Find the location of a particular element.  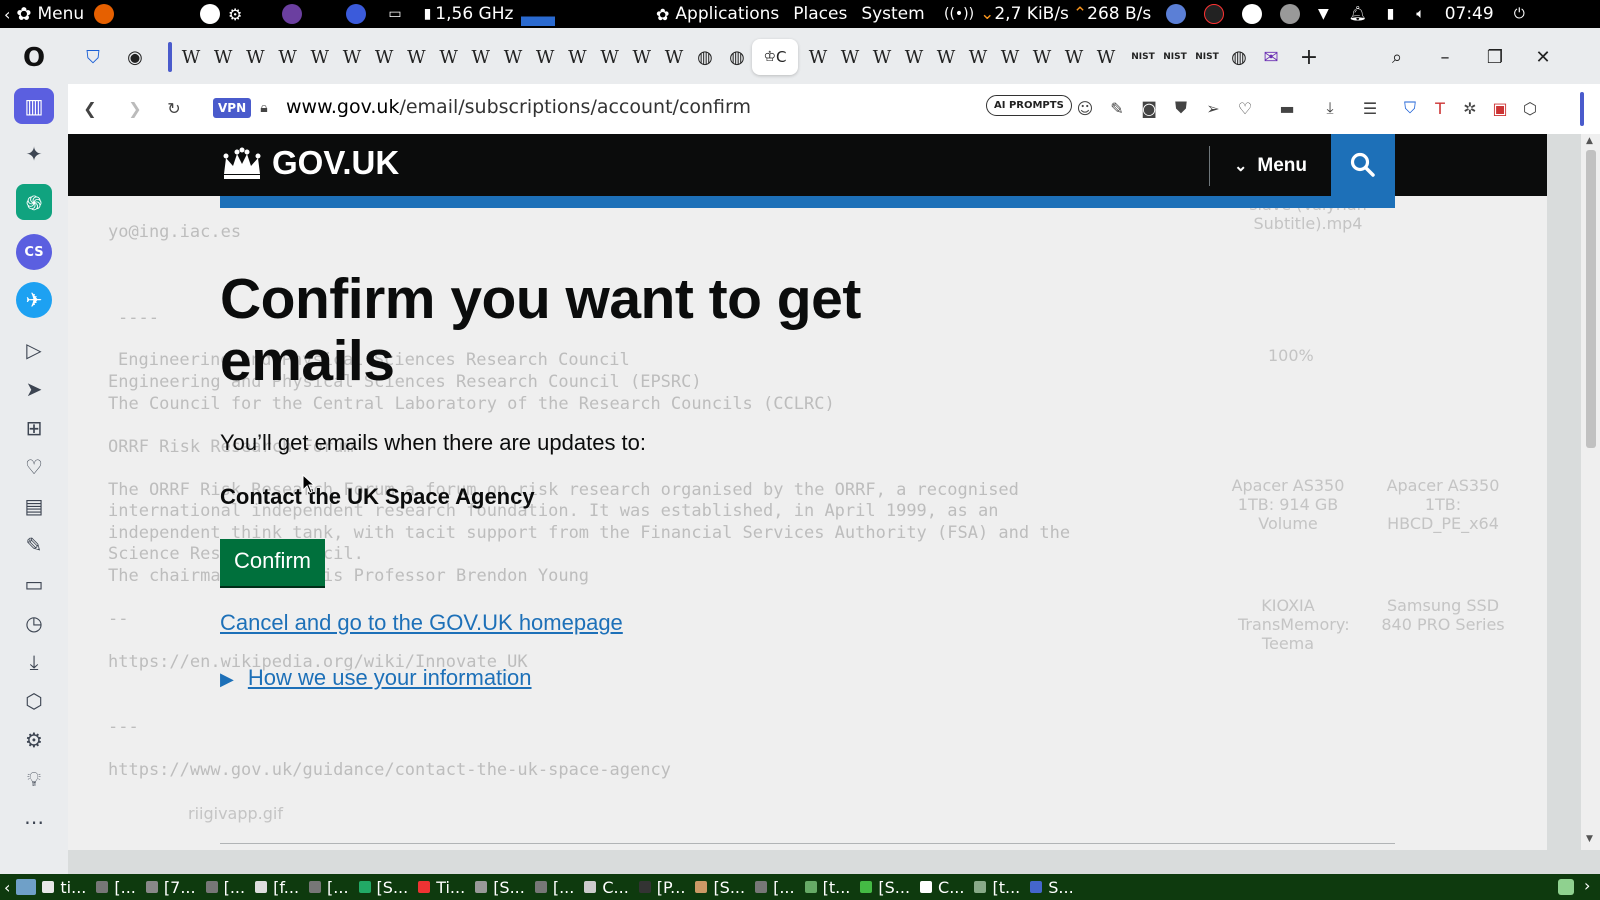

tab-globe-3: ◍ is located at coordinates (1239, 57).